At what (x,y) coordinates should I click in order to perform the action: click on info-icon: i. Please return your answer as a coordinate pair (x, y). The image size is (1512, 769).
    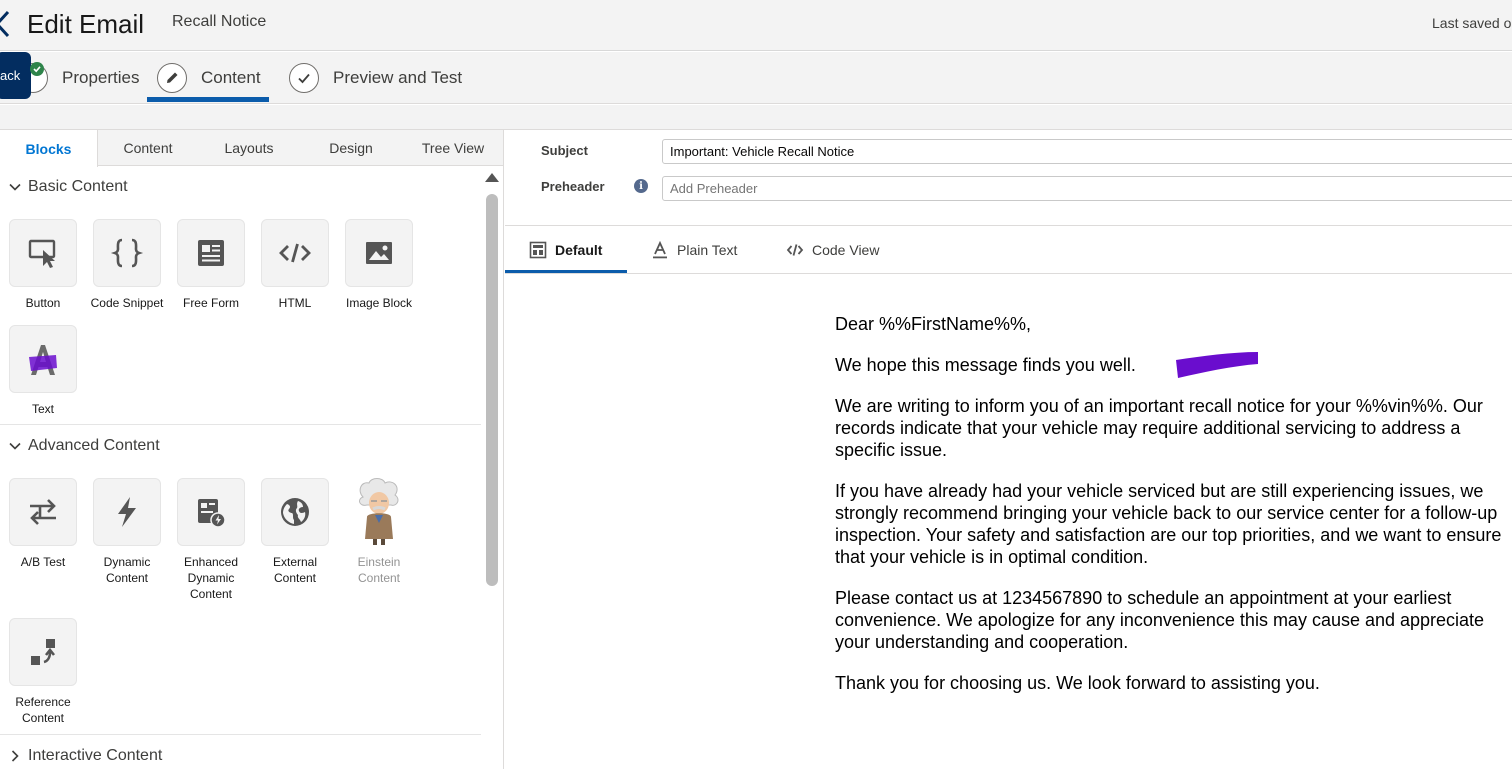
    Looking at the image, I should click on (641, 186).